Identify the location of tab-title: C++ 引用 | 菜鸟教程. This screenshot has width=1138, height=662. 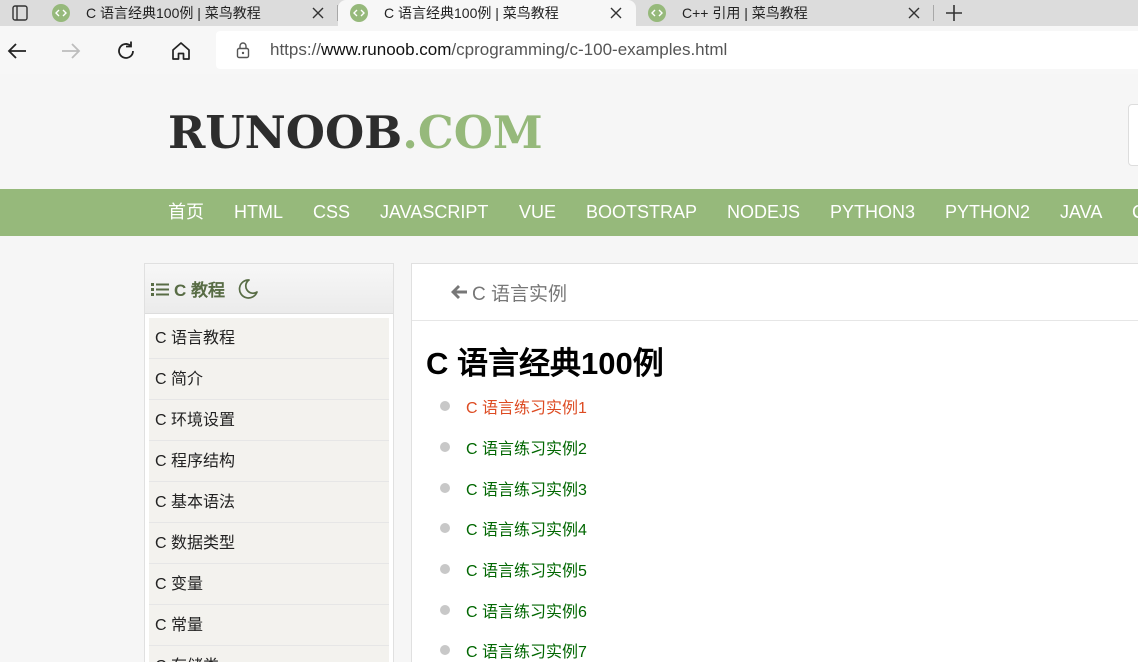
(745, 13).